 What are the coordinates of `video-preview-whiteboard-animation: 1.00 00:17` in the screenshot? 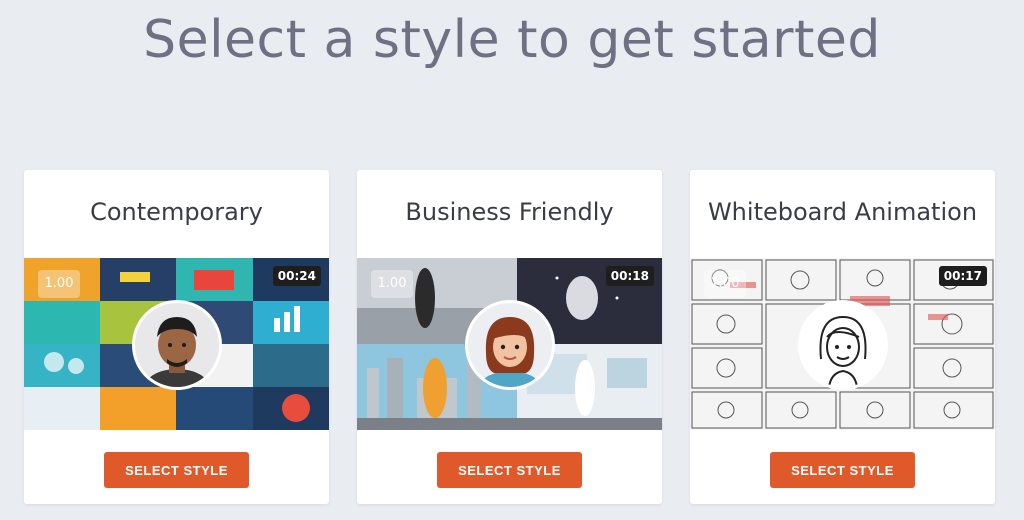 It's located at (842, 344).